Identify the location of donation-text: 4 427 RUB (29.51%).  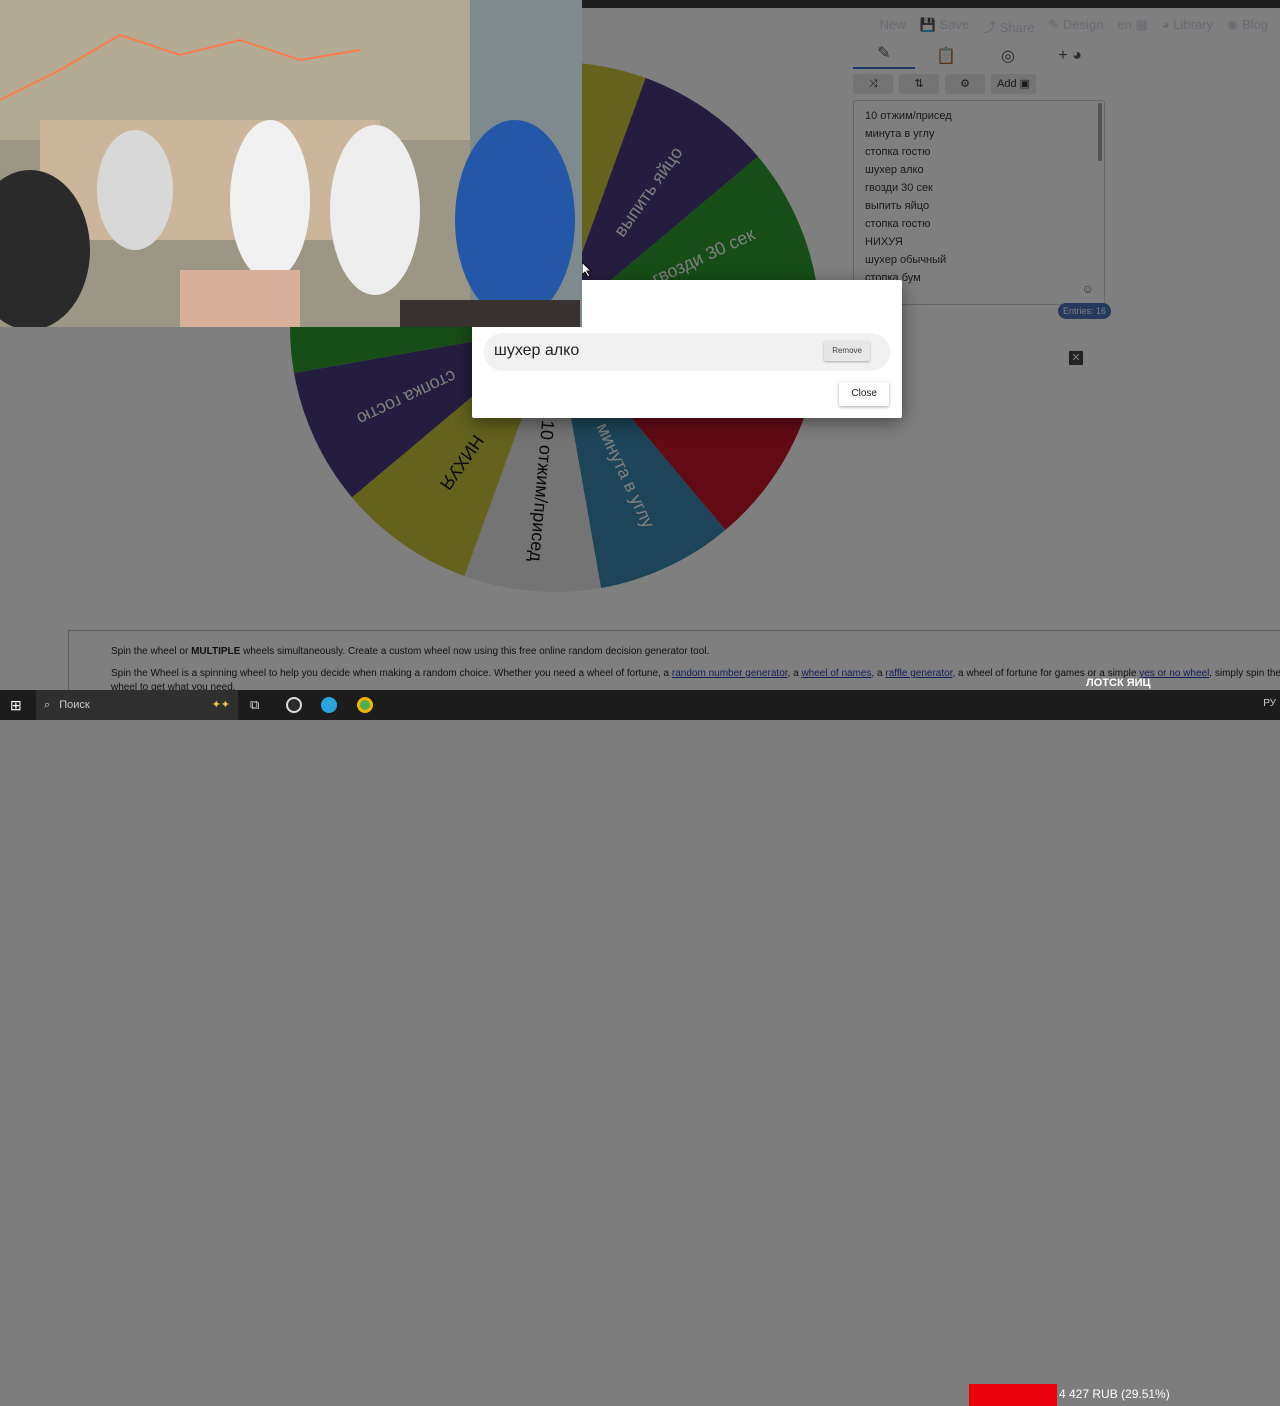
(1114, 1394).